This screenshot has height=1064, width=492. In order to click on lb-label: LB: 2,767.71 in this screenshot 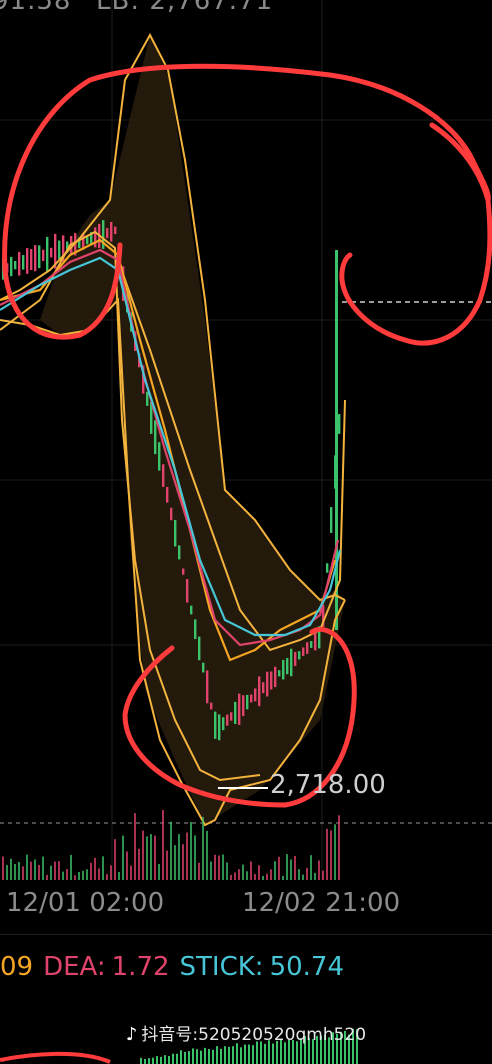, I will do `click(185, 8)`.